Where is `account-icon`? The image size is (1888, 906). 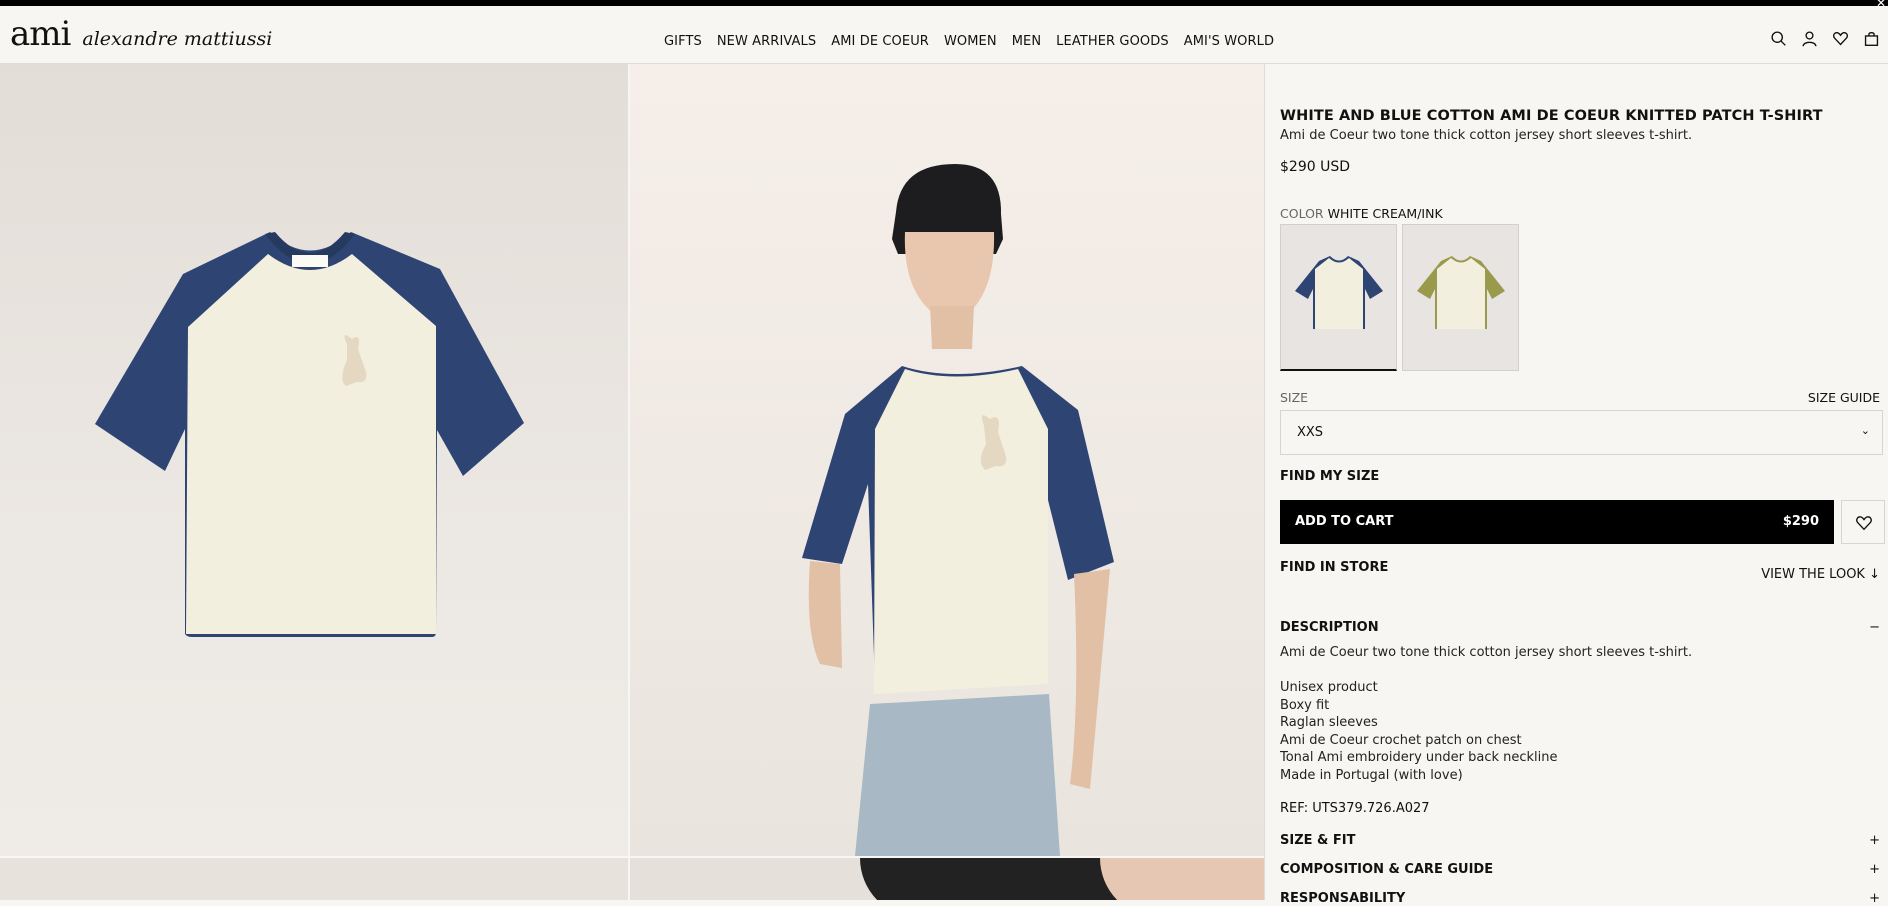
account-icon is located at coordinates (1809, 38).